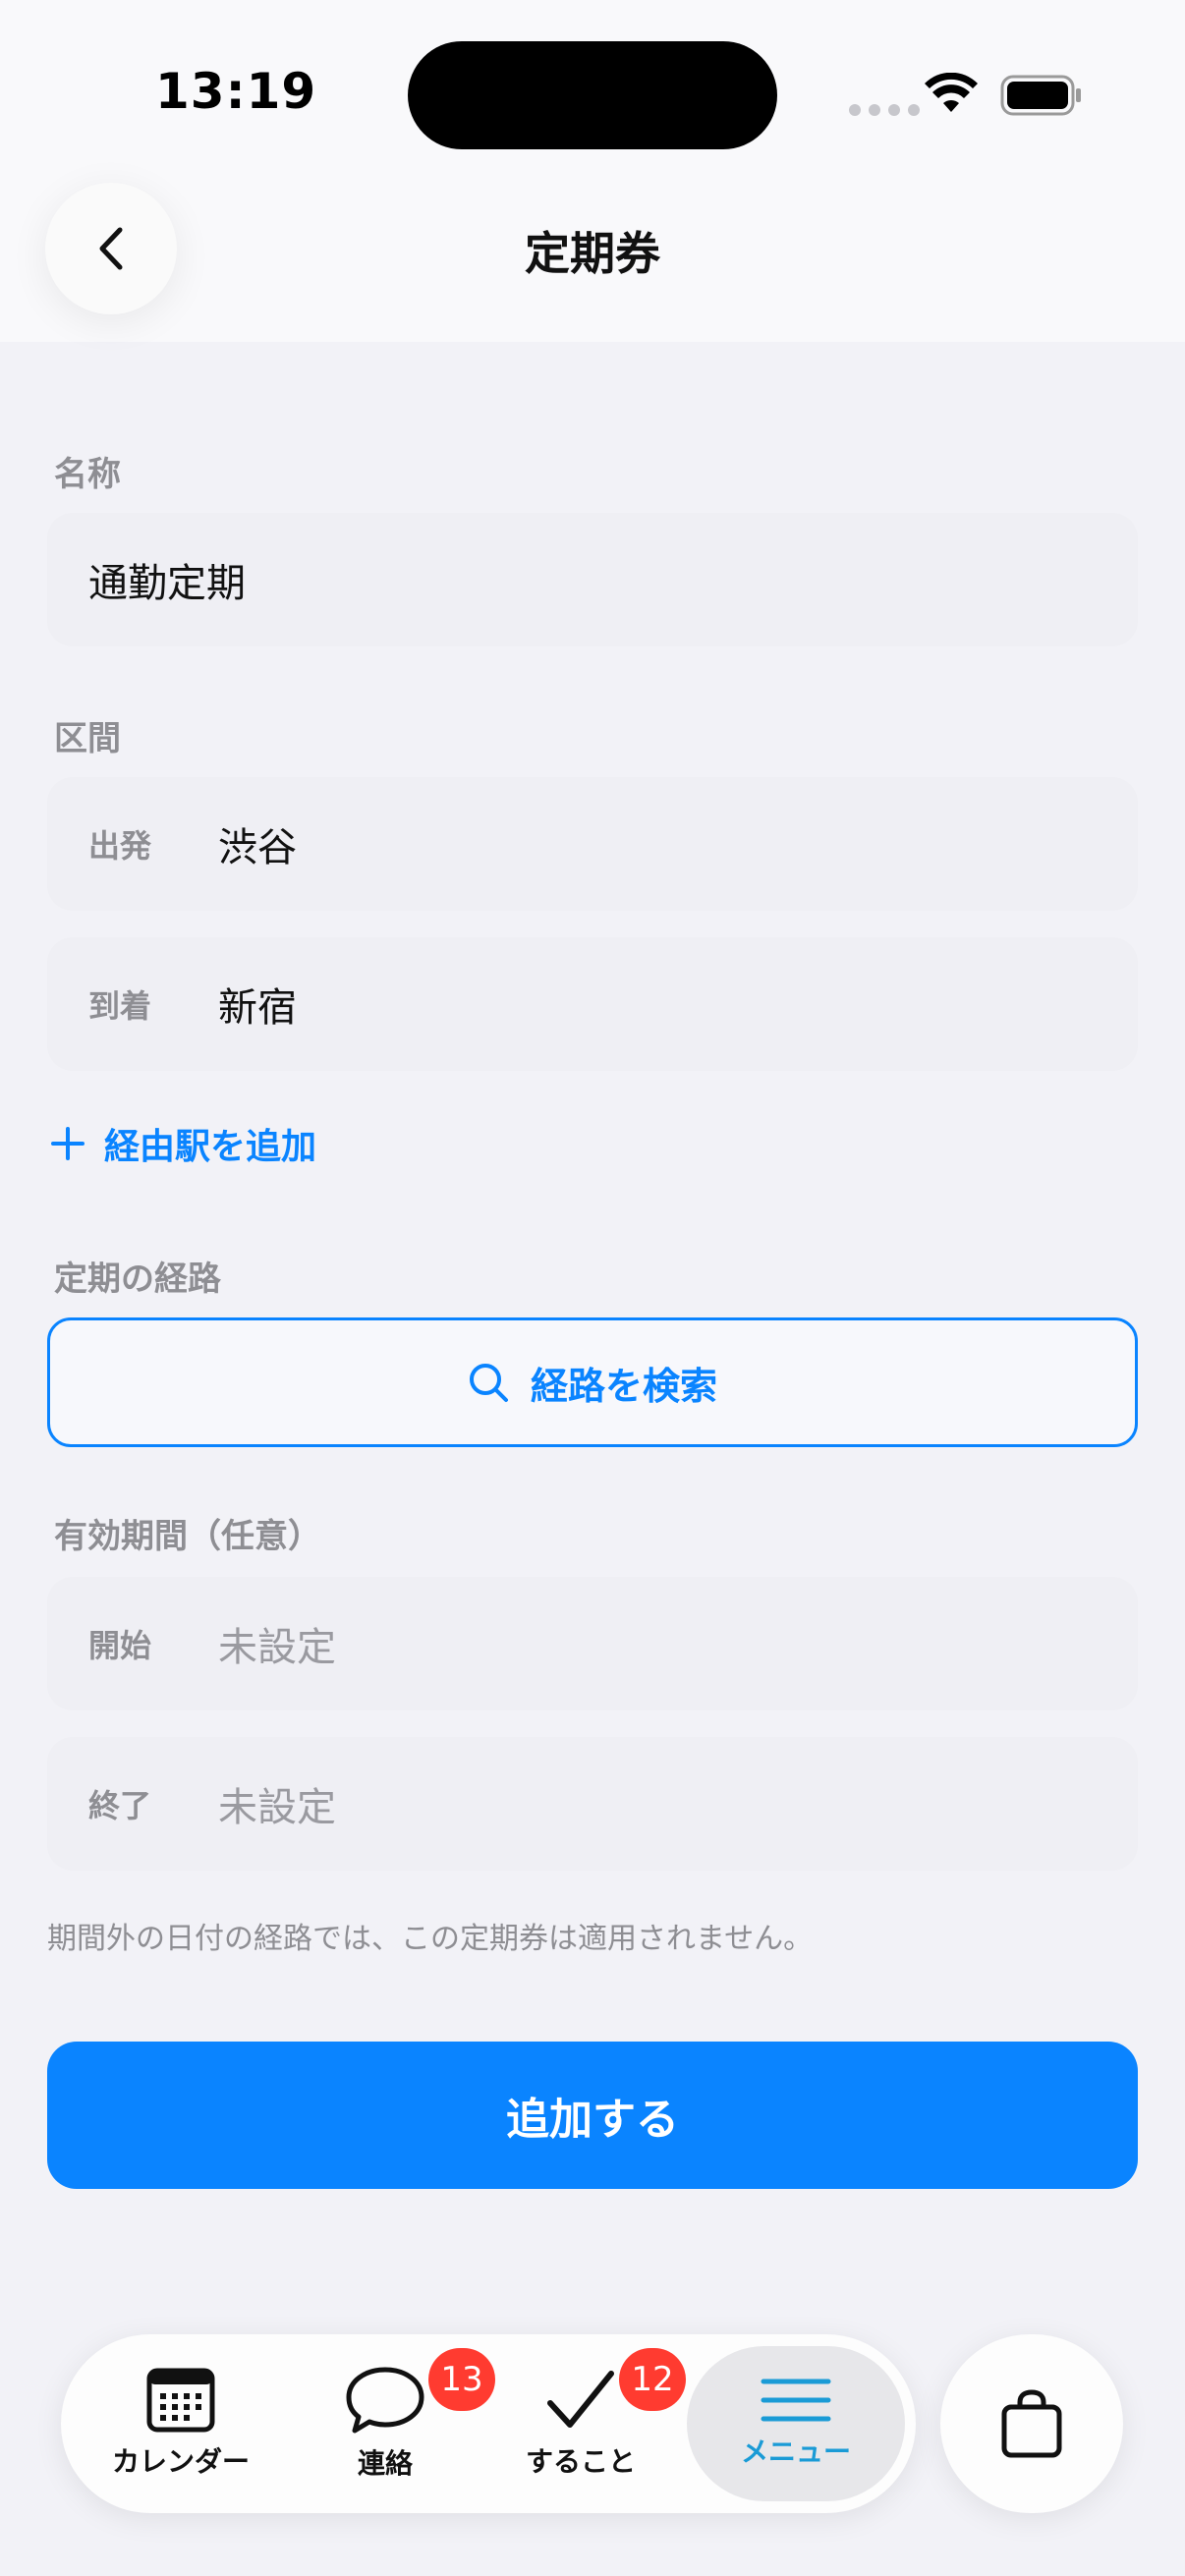 This screenshot has height=2576, width=1185. I want to click on end-date-field: 終了 未設定, so click(592, 1804).